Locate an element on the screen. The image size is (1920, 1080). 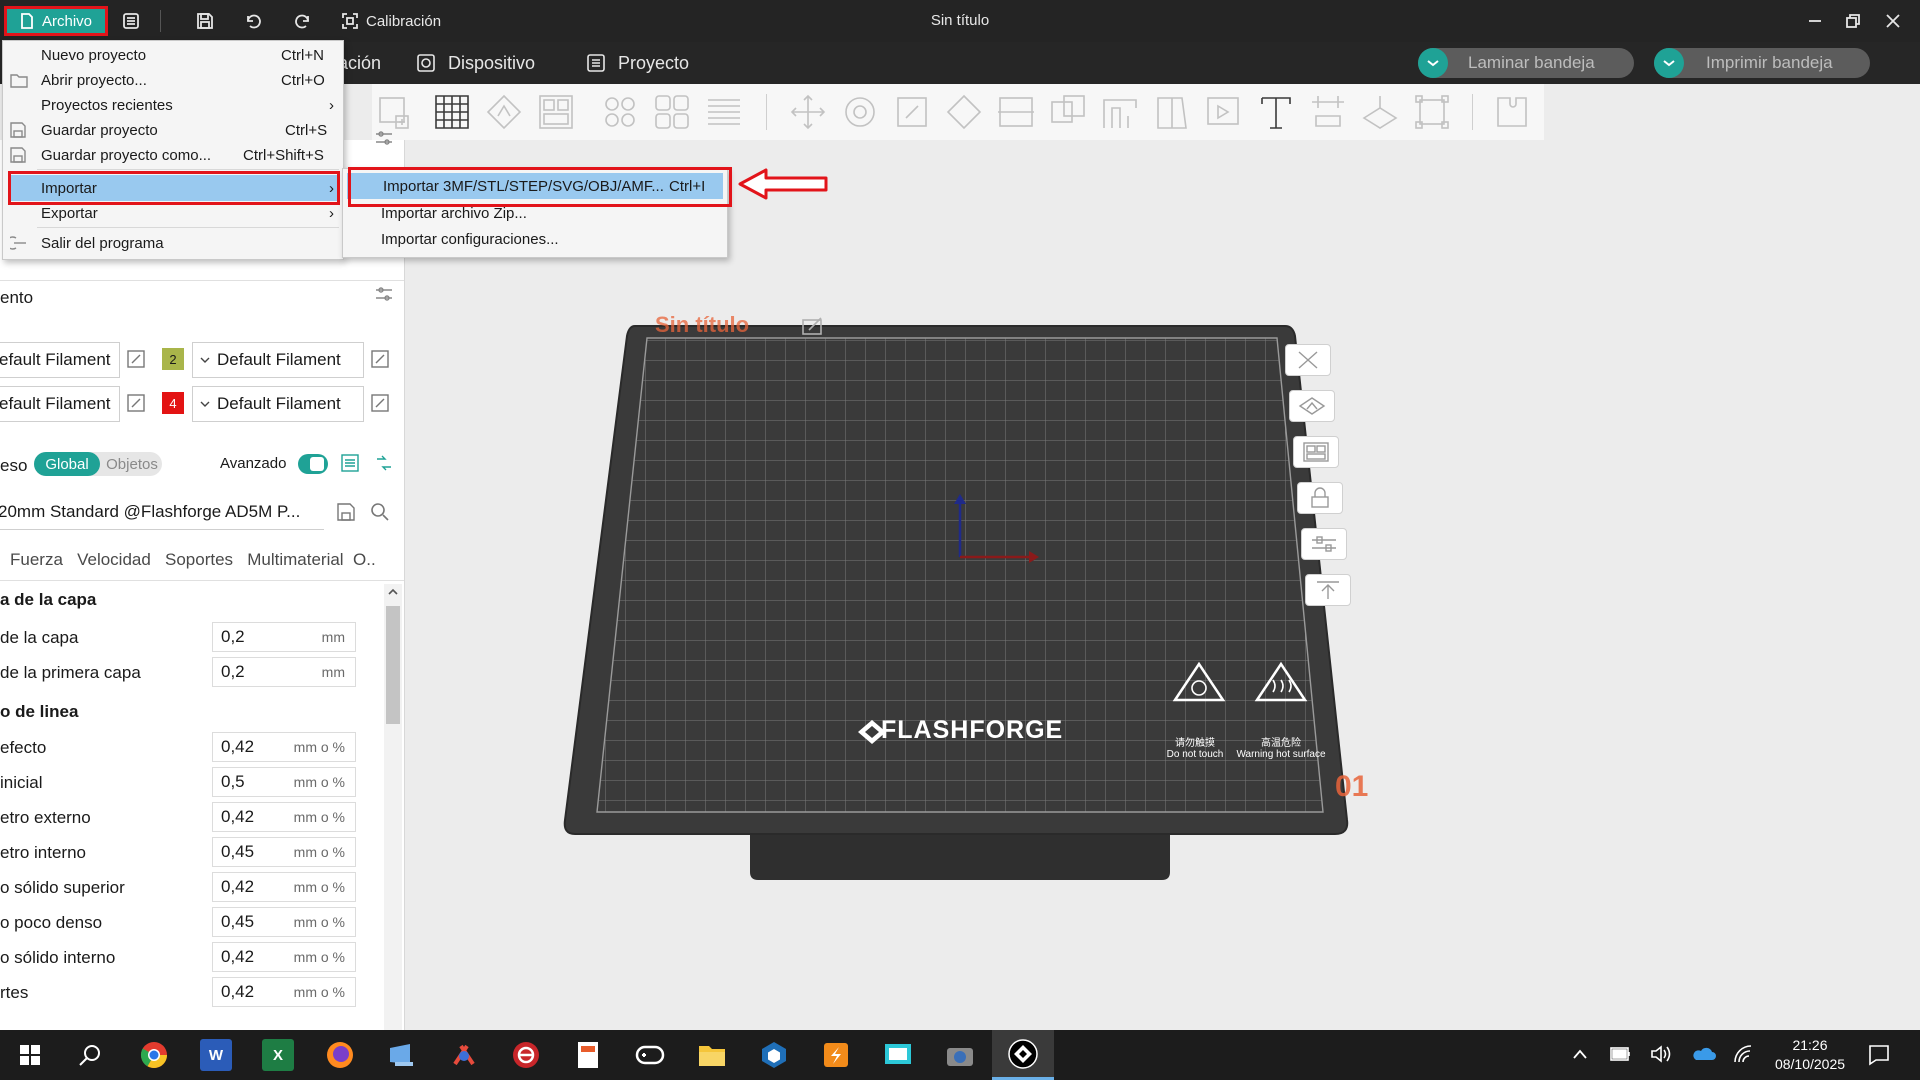
onedrive-icon is located at coordinates (1703, 1054).